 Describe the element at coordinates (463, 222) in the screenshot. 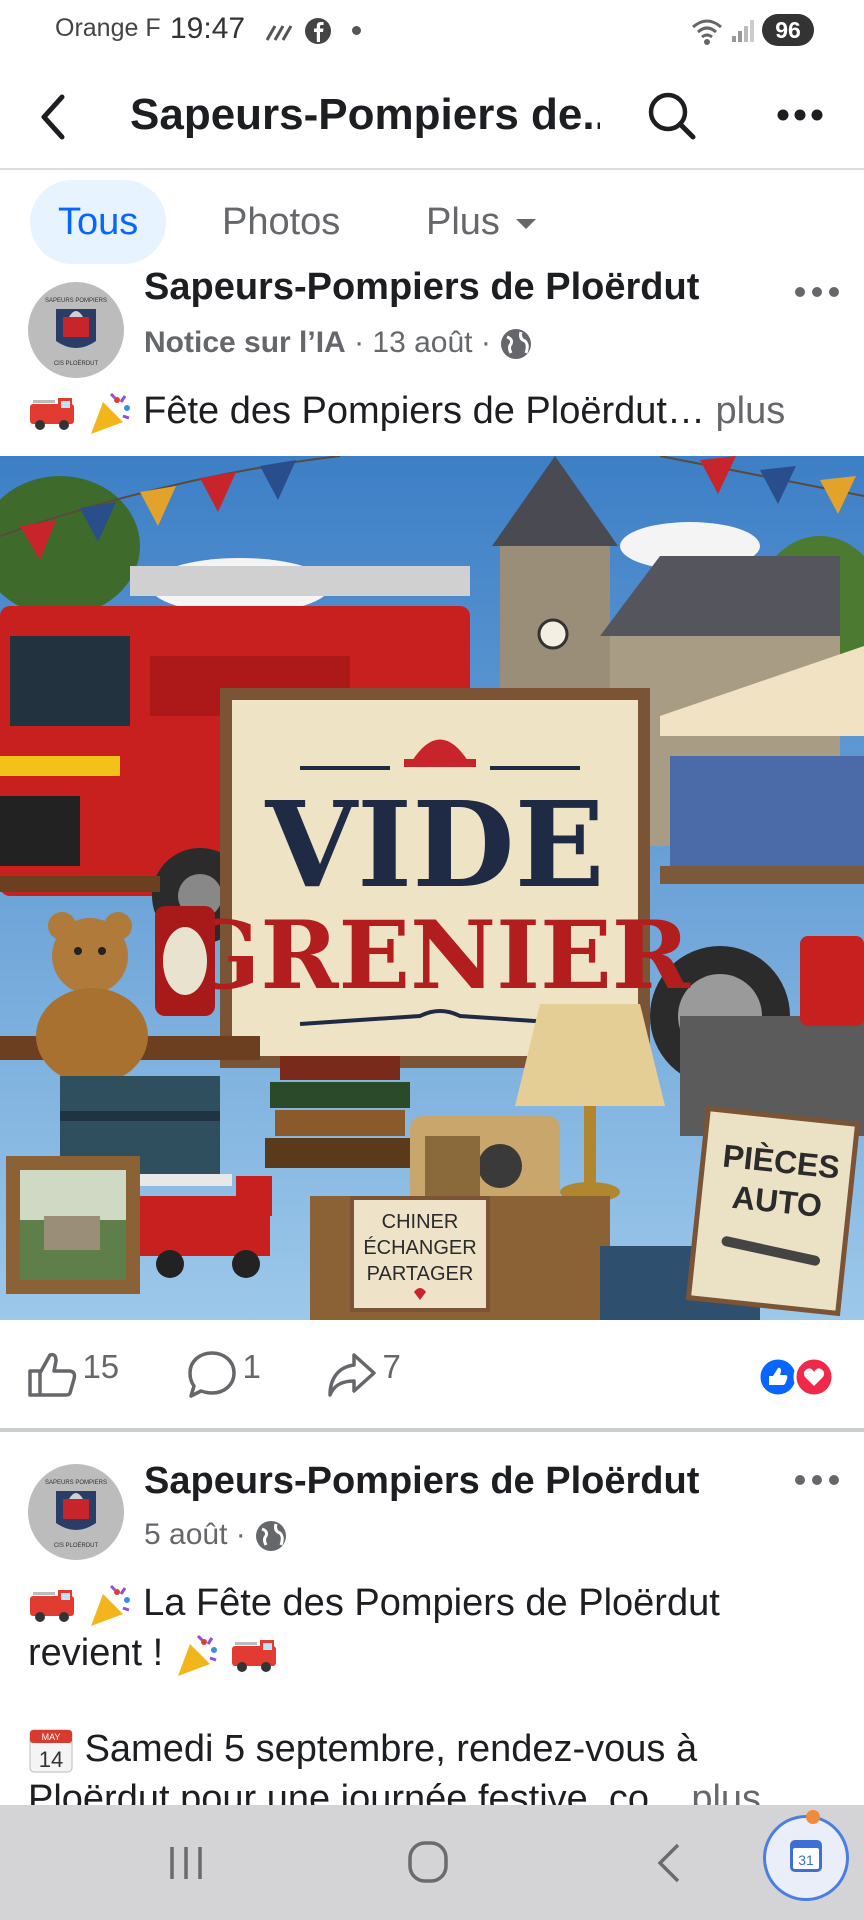

I see `tab-plus-label: Plus` at that location.